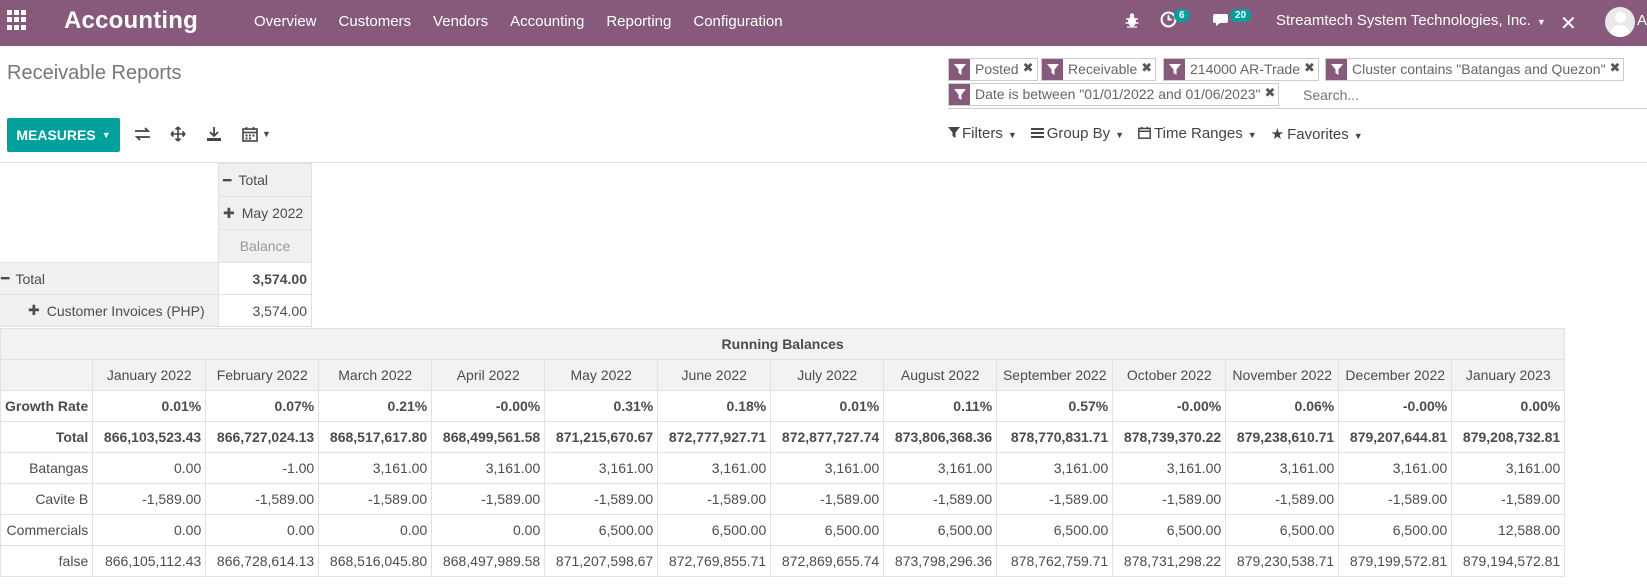 Image resolution: width=1647 pixels, height=585 pixels. I want to click on balance-cell: 868,499,561.58, so click(488, 437).